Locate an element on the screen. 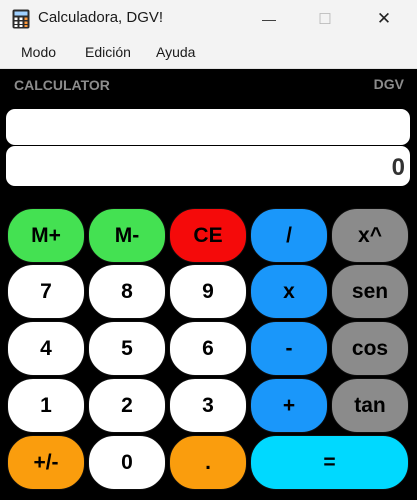 The width and height of the screenshot is (417, 500). close-icon: ✕ is located at coordinates (384, 18).